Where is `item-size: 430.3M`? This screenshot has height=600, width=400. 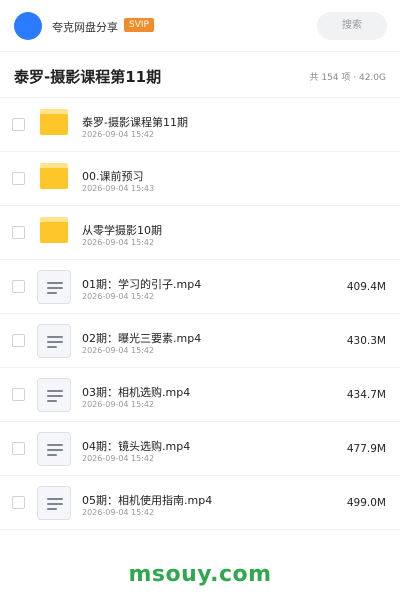 item-size: 430.3M is located at coordinates (366, 341).